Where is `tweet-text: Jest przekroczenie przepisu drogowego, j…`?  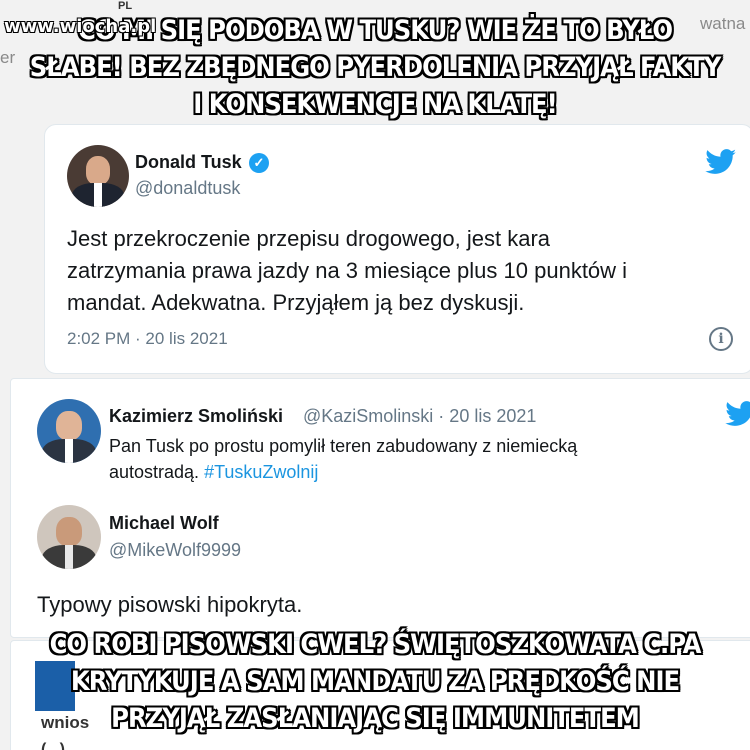 tweet-text: Jest przekroczenie przepisu drogowego, j… is located at coordinates (347, 271).